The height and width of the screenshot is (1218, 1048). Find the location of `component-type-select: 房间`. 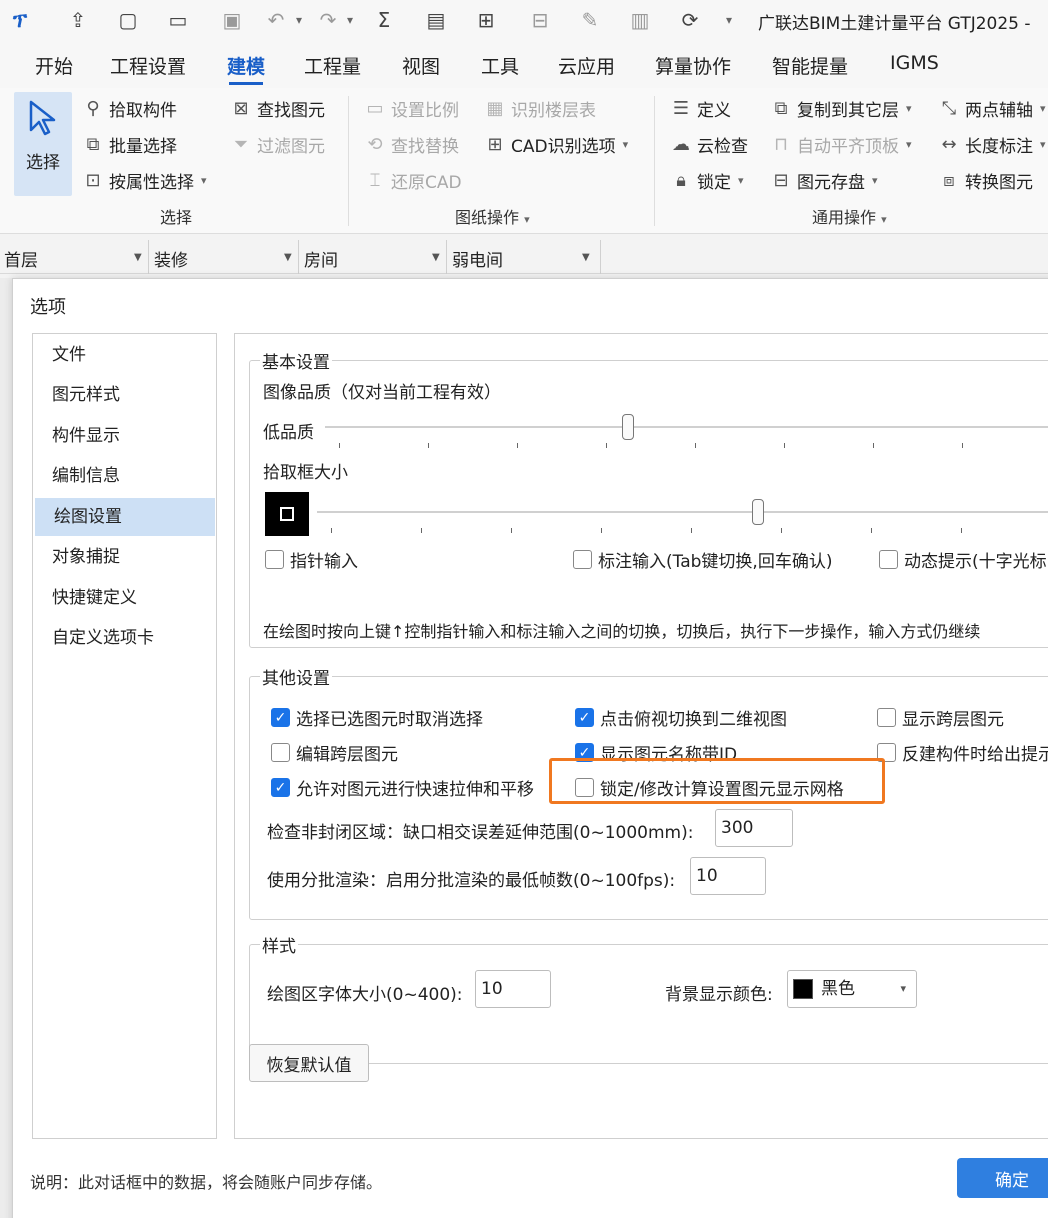

component-type-select: 房间 is located at coordinates (321, 258).